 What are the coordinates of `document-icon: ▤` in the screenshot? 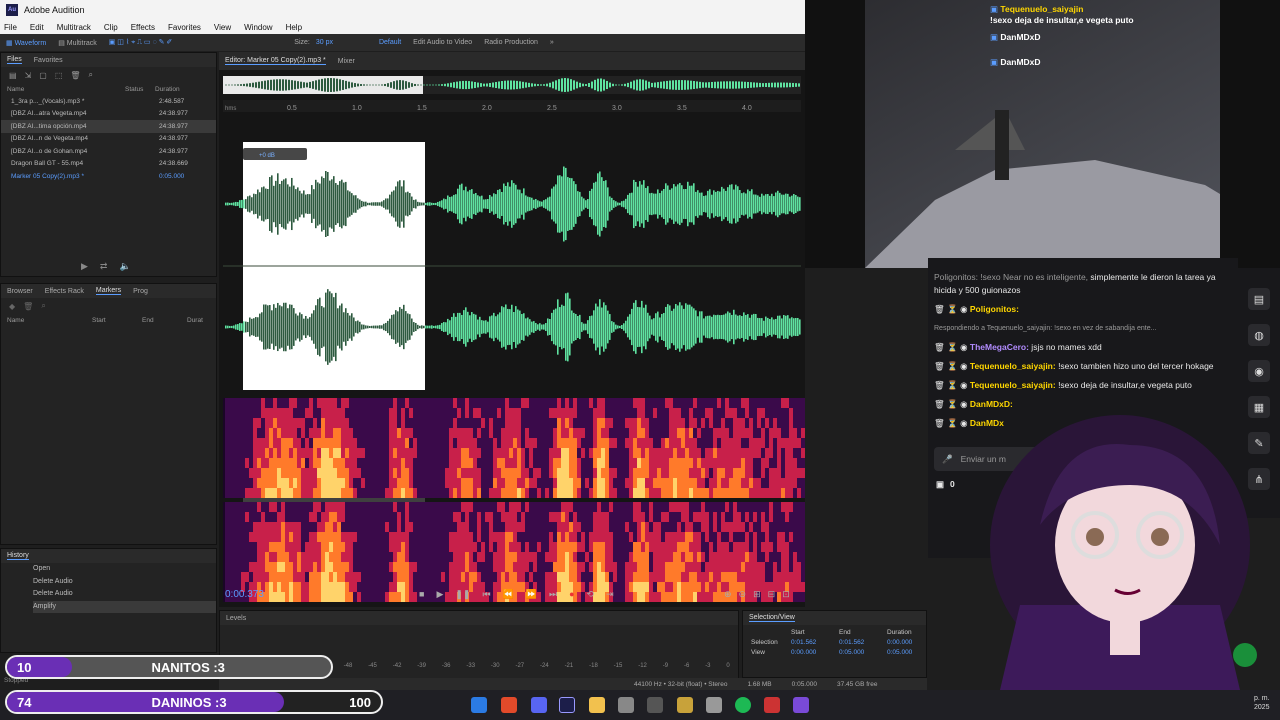 It's located at (1259, 299).